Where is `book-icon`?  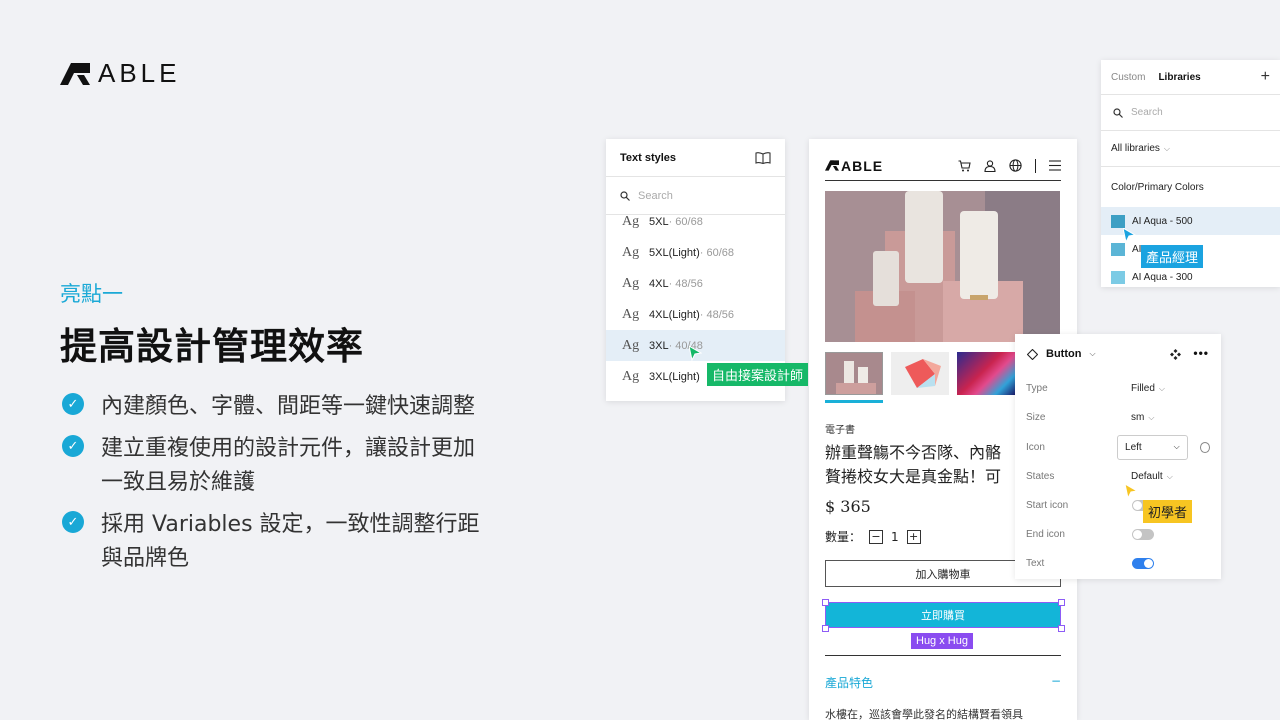
book-icon is located at coordinates (763, 157).